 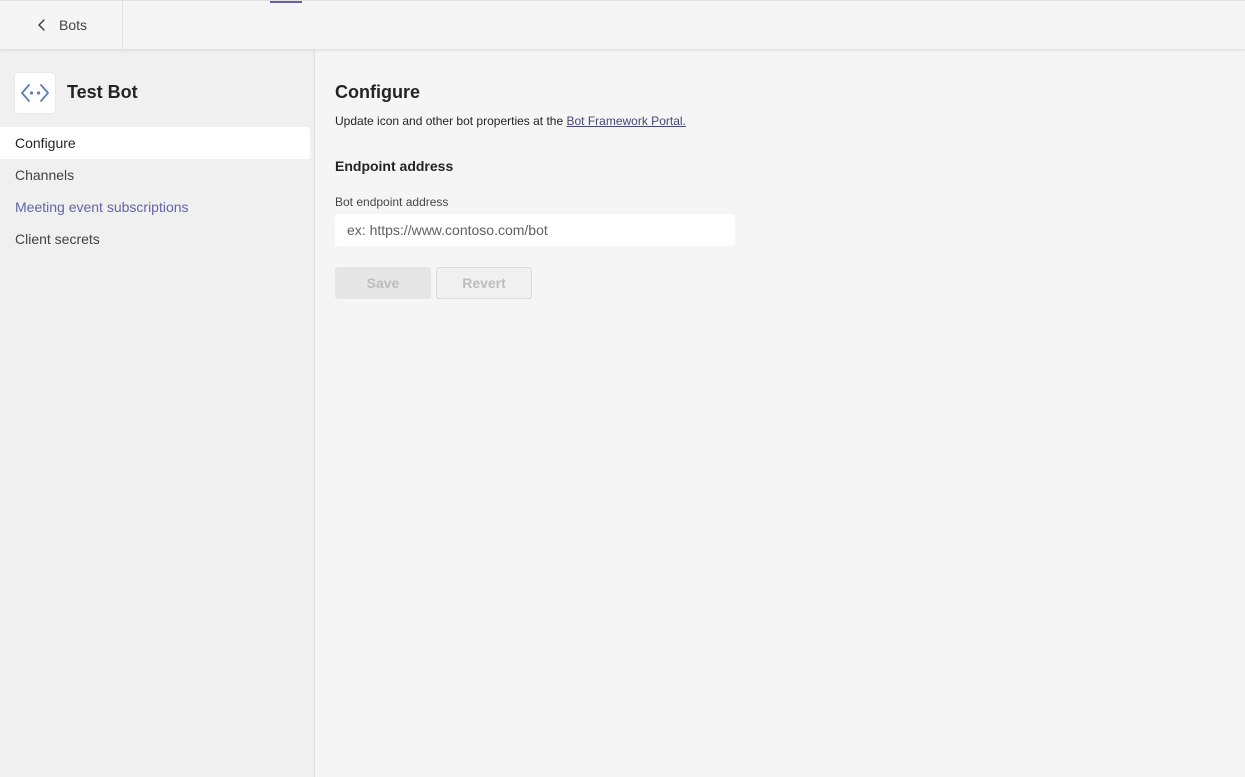 I want to click on bot-endpoint-input, so click(x=535, y=230).